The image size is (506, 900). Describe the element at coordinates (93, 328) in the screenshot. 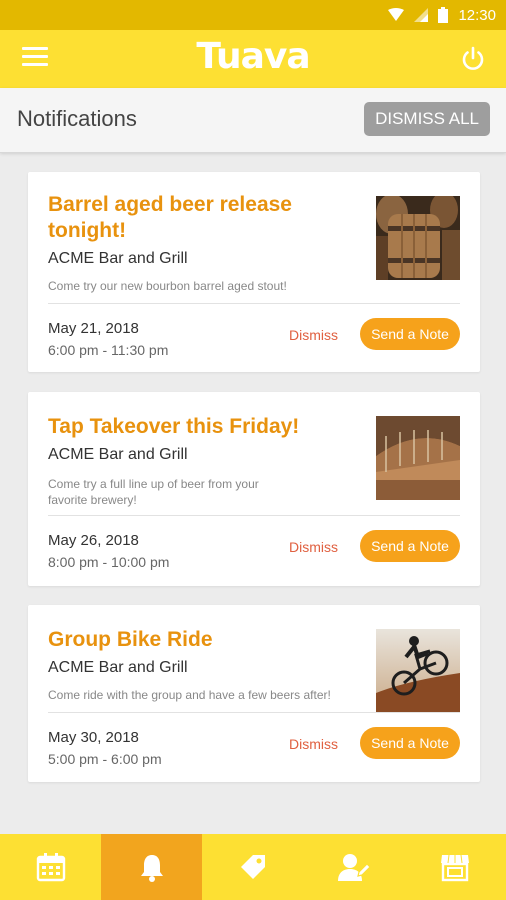

I see `notification-date: May 21, 2018` at that location.